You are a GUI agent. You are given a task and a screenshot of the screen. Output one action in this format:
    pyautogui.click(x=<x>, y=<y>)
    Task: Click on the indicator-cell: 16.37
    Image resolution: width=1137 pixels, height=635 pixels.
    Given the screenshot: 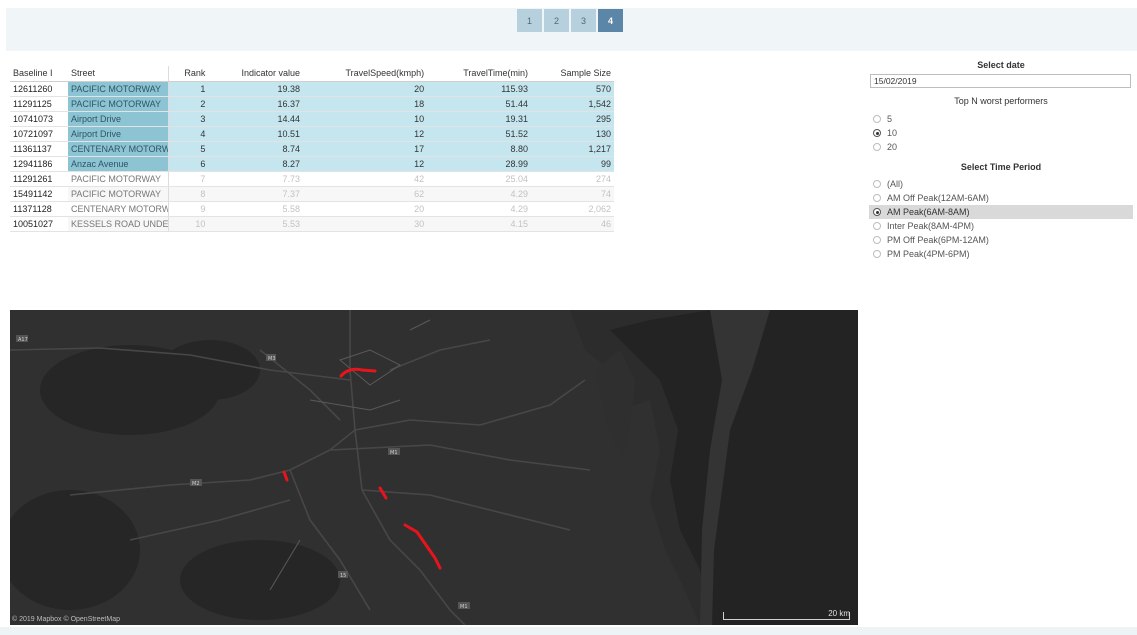 What is the action you would take?
    pyautogui.click(x=255, y=104)
    